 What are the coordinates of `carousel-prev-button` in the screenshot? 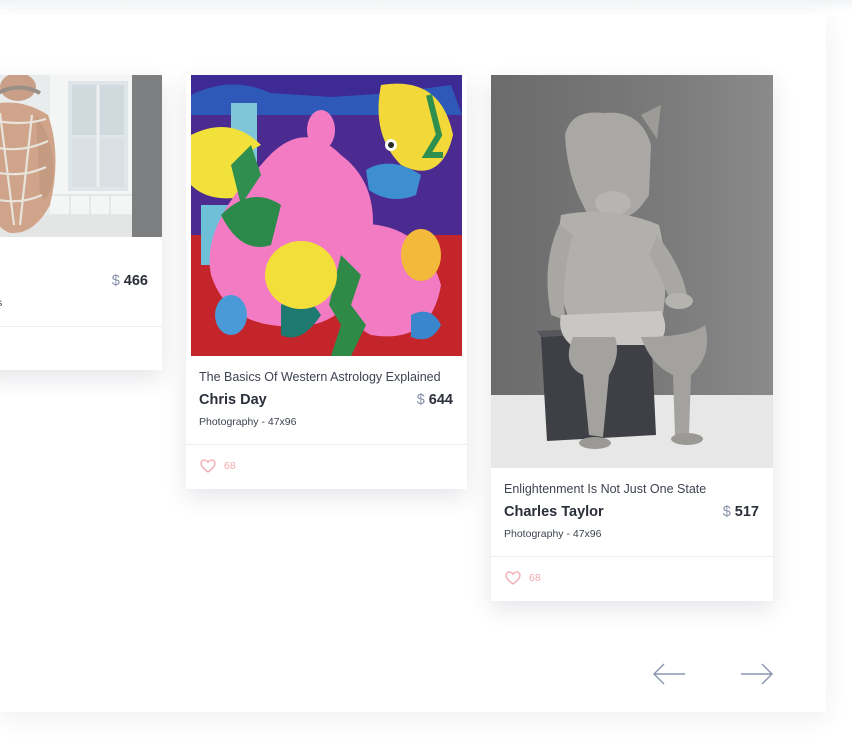 It's located at (669, 674).